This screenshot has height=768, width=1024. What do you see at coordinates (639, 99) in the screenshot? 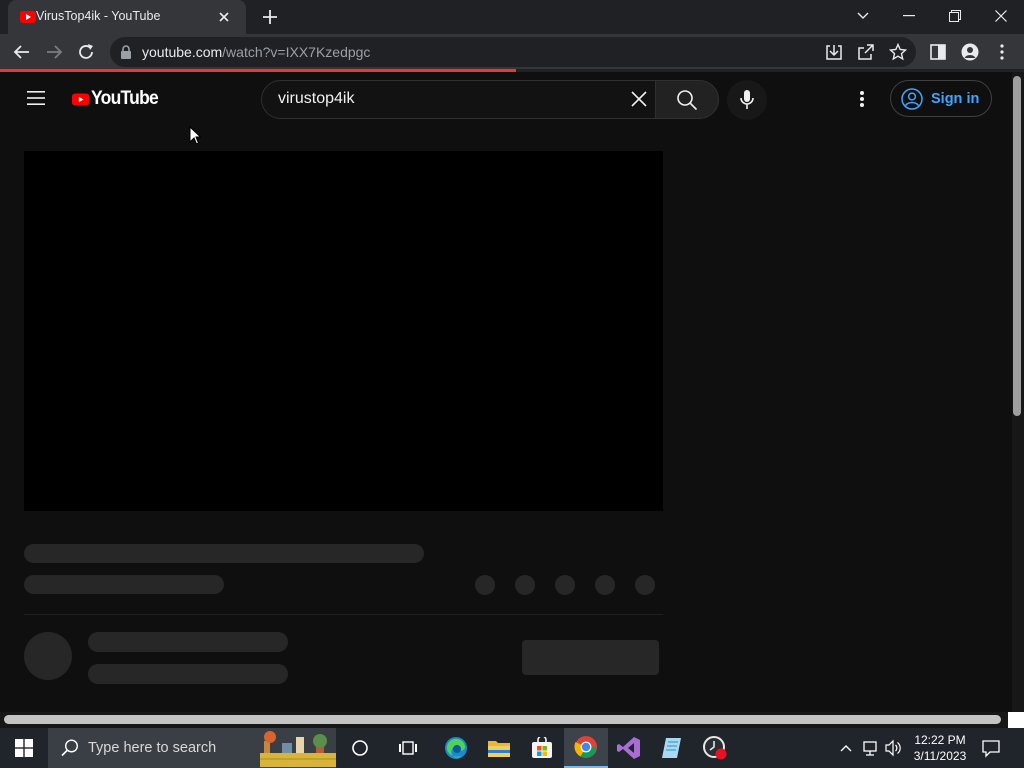
I see `clear-search-icon` at bounding box center [639, 99].